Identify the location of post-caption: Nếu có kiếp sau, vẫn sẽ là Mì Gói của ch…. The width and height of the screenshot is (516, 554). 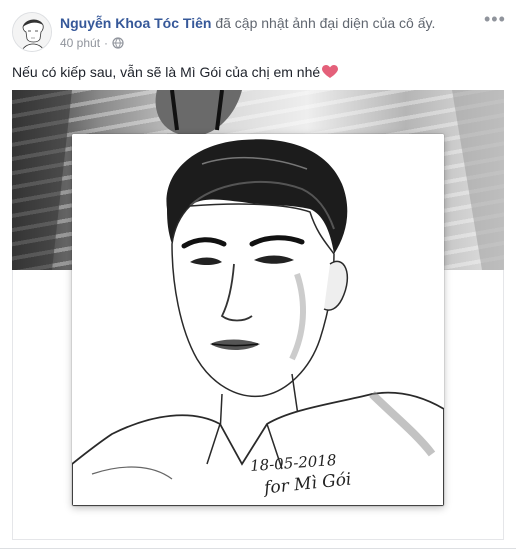
(175, 72).